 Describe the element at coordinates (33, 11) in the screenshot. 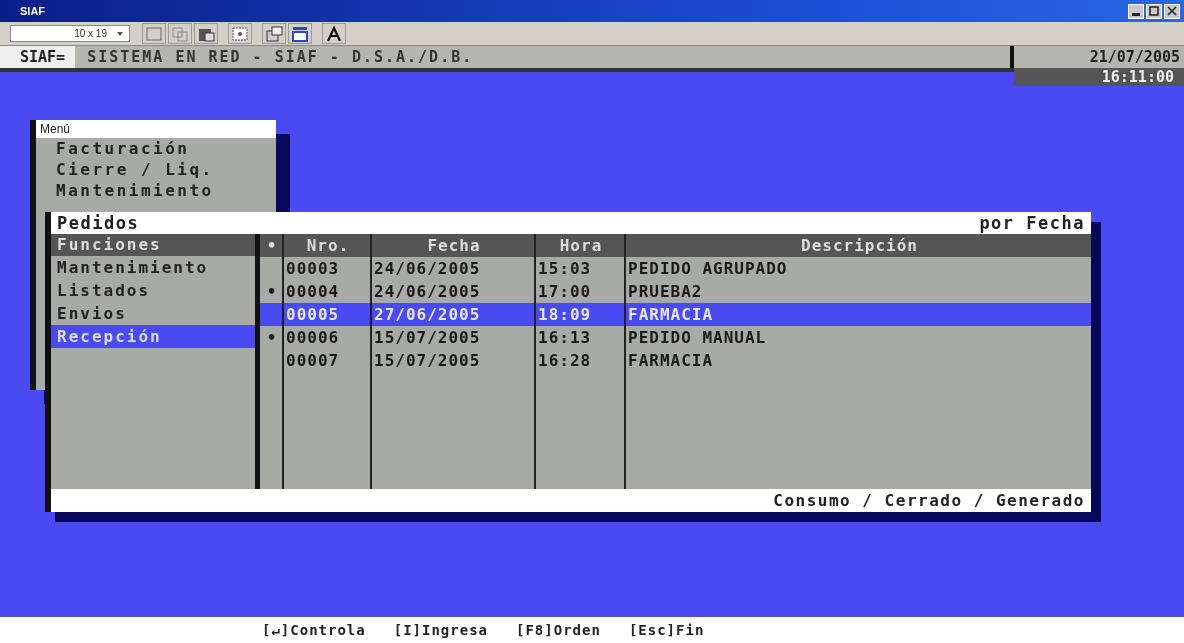

I see `window-title: SIAF` at that location.